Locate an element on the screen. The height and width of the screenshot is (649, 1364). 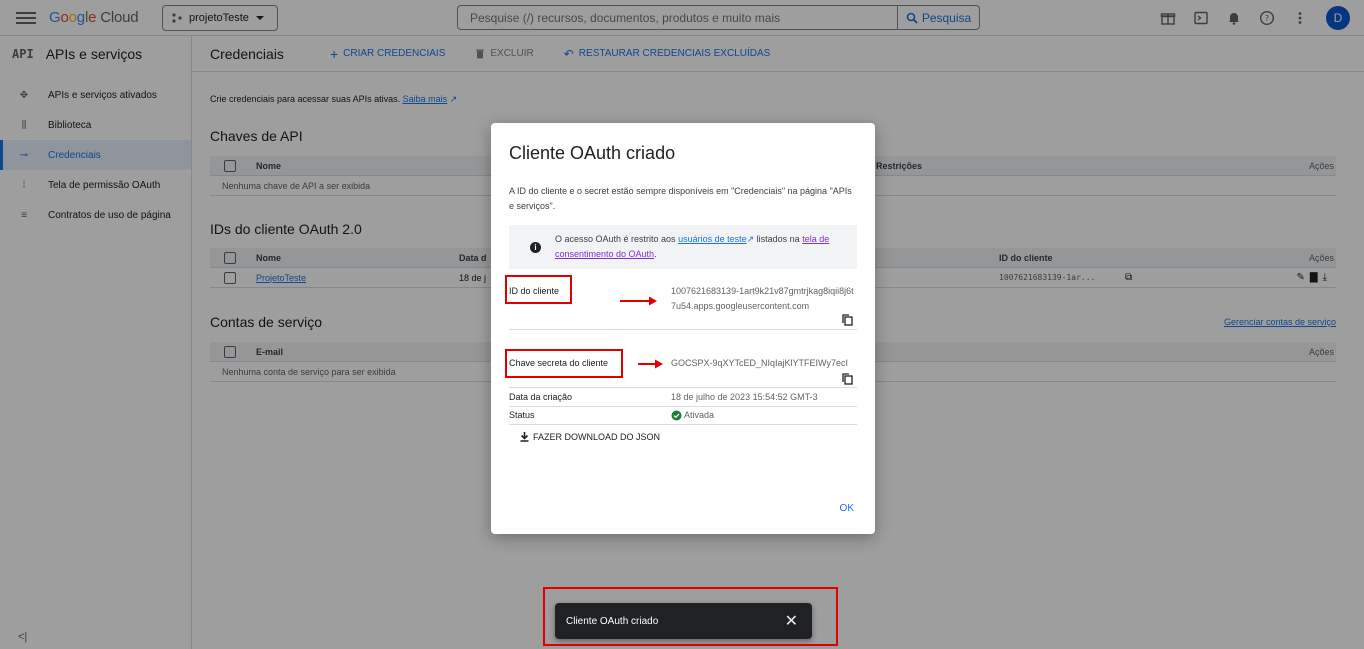
close-icon: ✕ is located at coordinates (791, 621).